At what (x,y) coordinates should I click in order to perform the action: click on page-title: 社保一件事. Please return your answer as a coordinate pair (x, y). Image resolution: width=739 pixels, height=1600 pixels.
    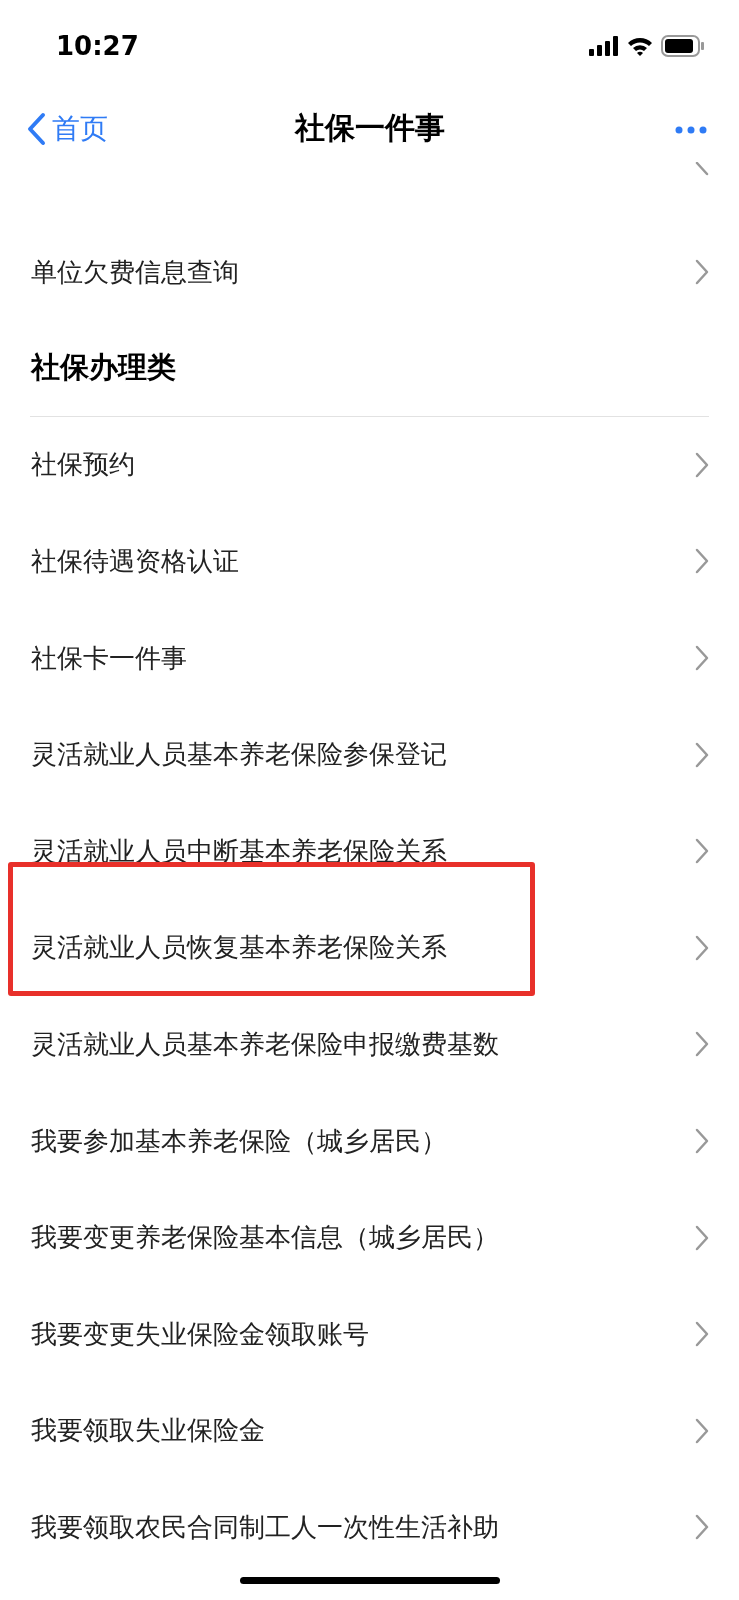
    Looking at the image, I should click on (369, 127).